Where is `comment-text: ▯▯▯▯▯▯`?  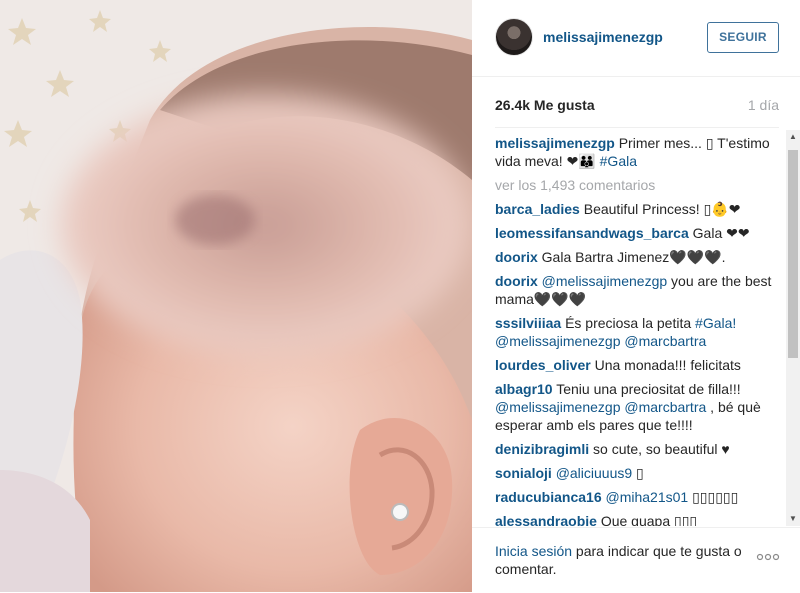 comment-text: ▯▯▯▯▯▯ is located at coordinates (713, 497).